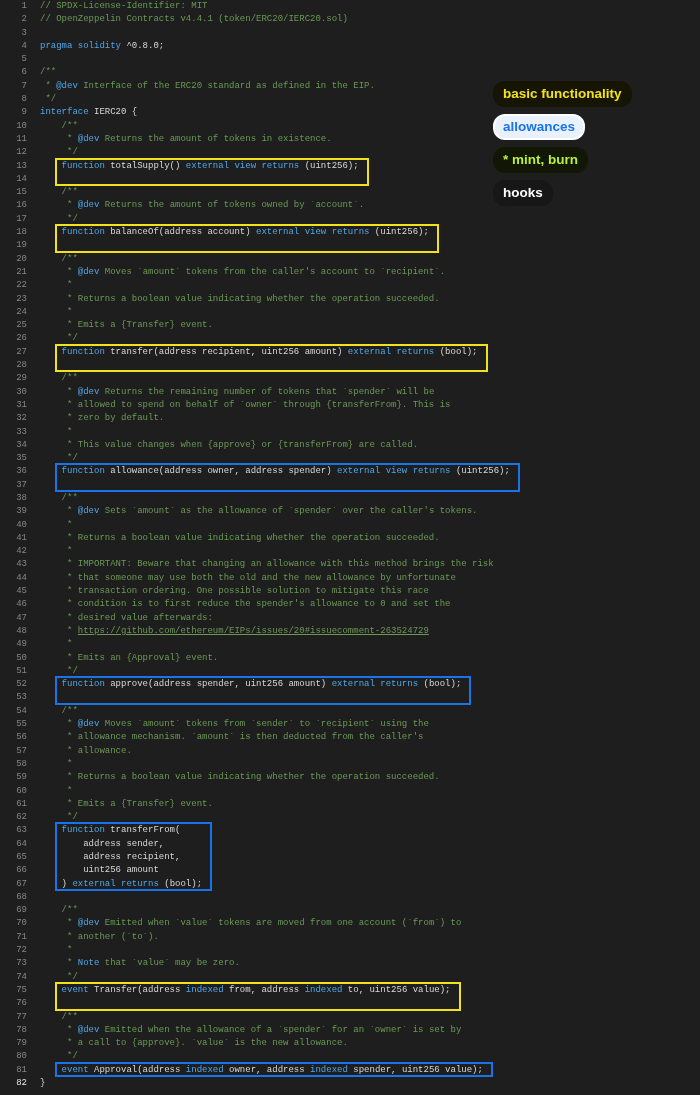  What do you see at coordinates (21, 645) in the screenshot?
I see `line-number: 49` at bounding box center [21, 645].